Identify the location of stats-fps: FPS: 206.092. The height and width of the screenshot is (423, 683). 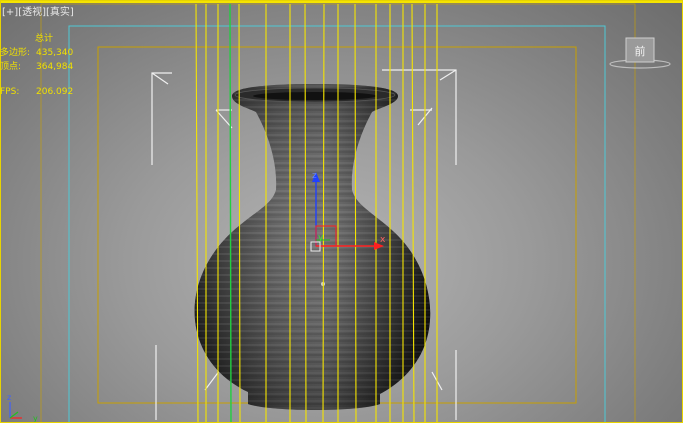
(37, 92).